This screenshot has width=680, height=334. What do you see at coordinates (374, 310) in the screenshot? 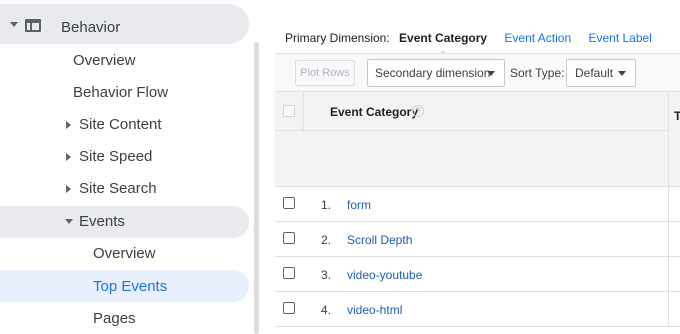
I see `row-link: video-html` at bounding box center [374, 310].